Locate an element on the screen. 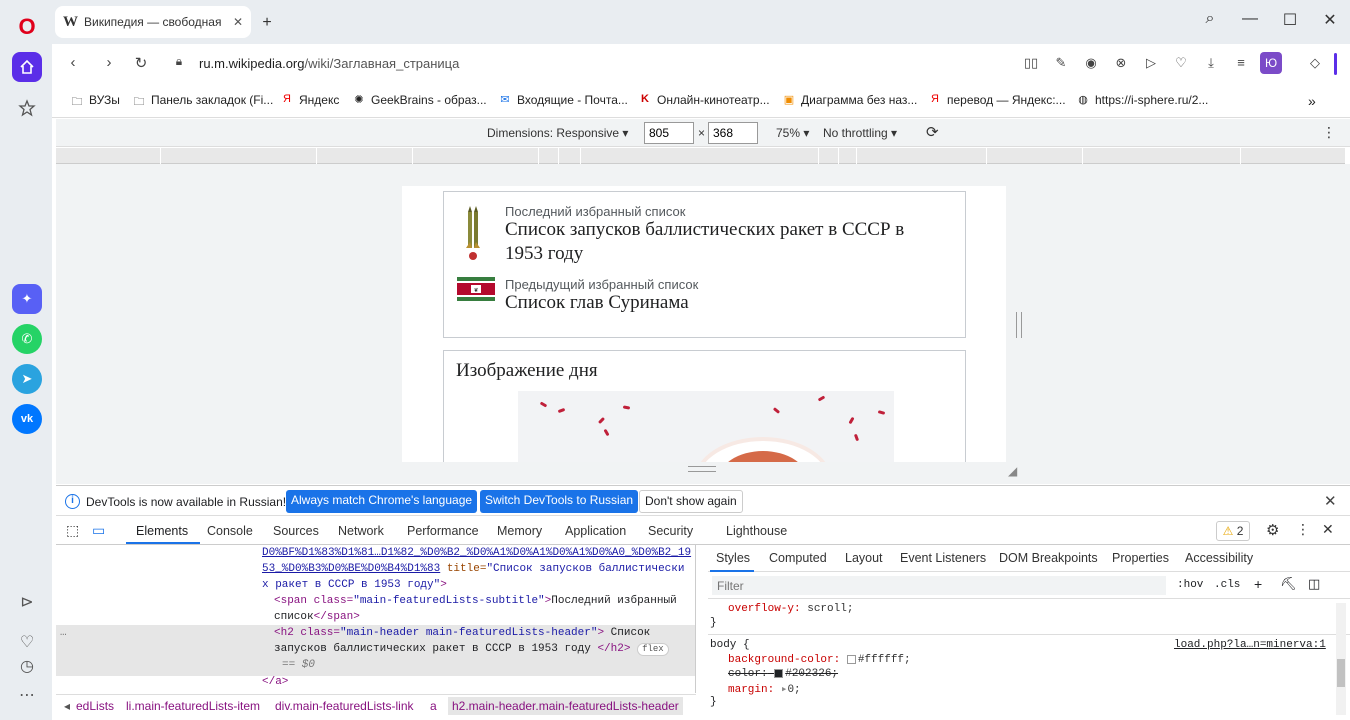  toggle-sidebar-icon: ◫ is located at coordinates (1314, 584).